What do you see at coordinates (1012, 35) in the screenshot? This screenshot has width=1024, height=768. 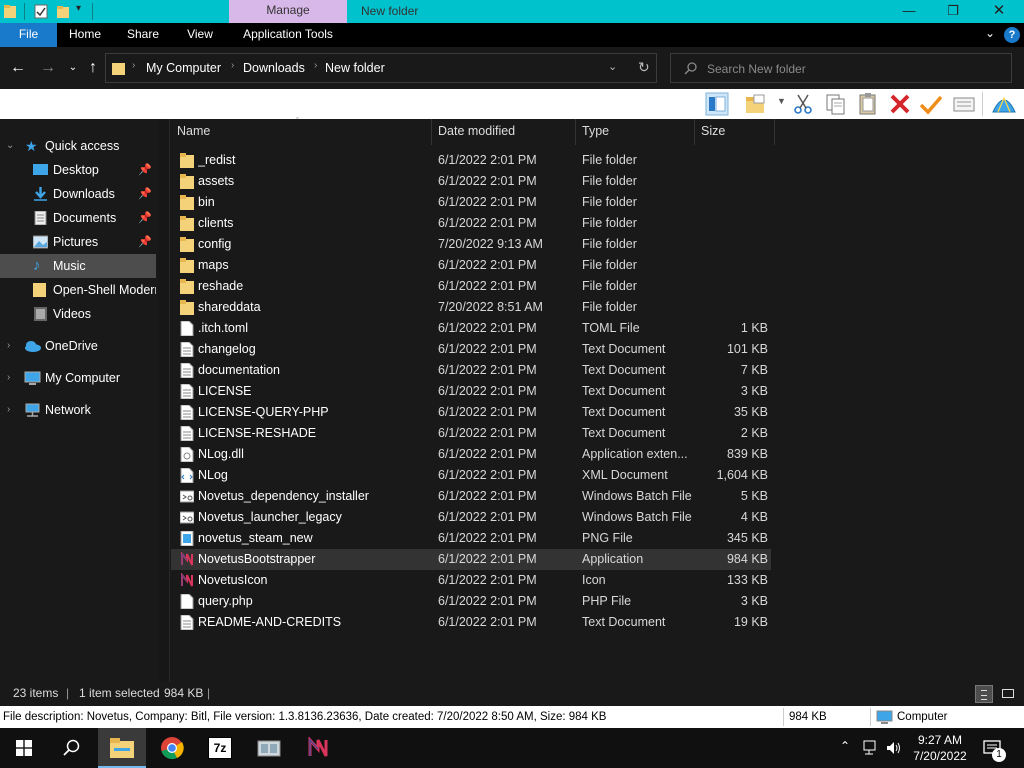 I see `help-icon: ?` at bounding box center [1012, 35].